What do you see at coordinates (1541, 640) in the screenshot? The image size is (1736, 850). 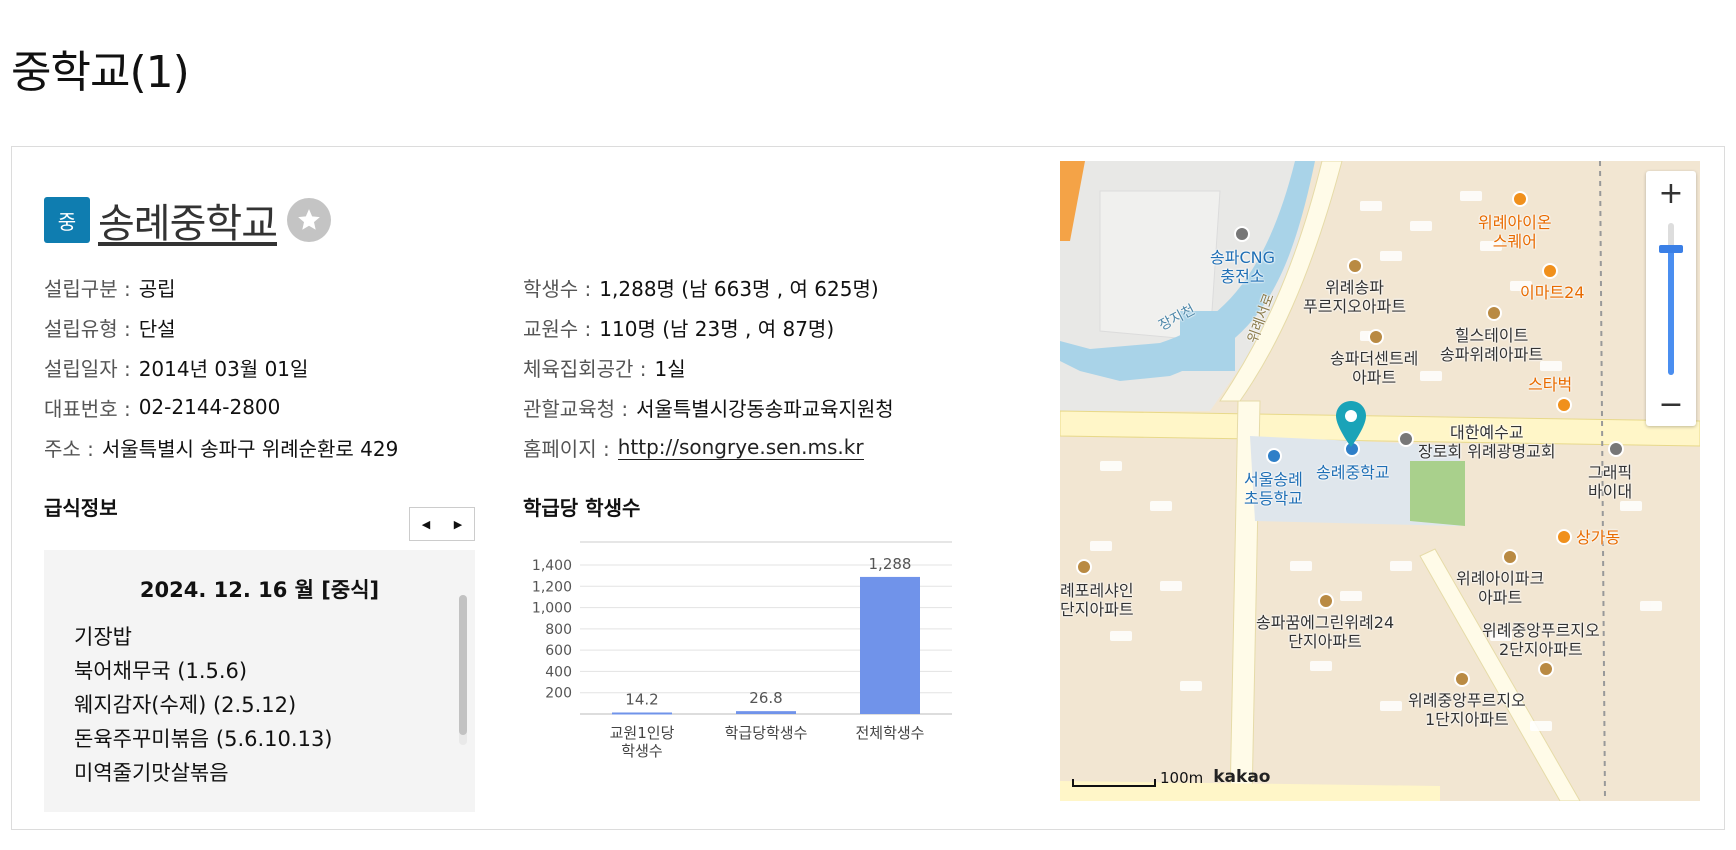 I see `map-label-jungang2: 위례중앙푸르지오 2단지아파트` at bounding box center [1541, 640].